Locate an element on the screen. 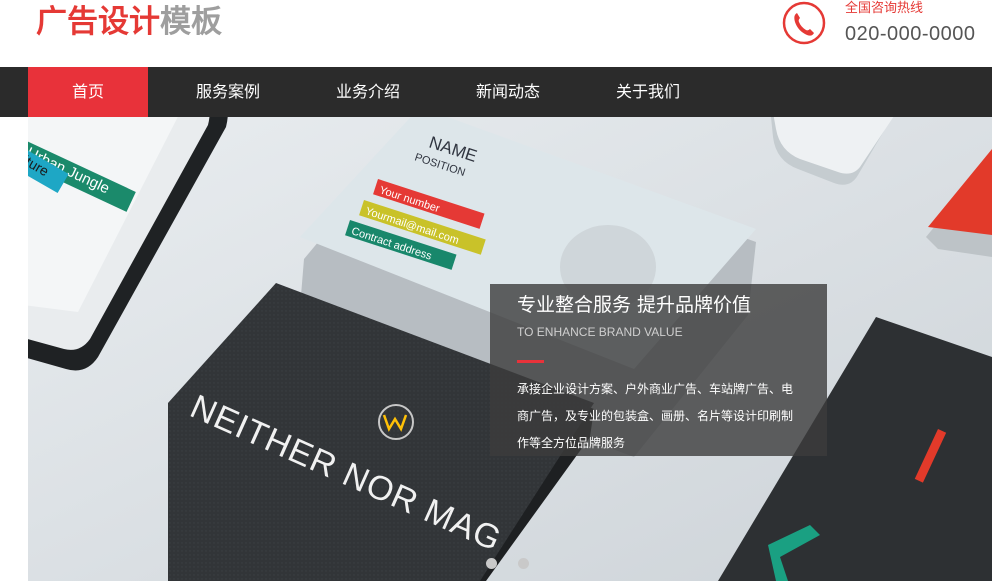 The width and height of the screenshot is (992, 581). hotline-block: 全国咨询热线 020-000-0000 is located at coordinates (886, 30).